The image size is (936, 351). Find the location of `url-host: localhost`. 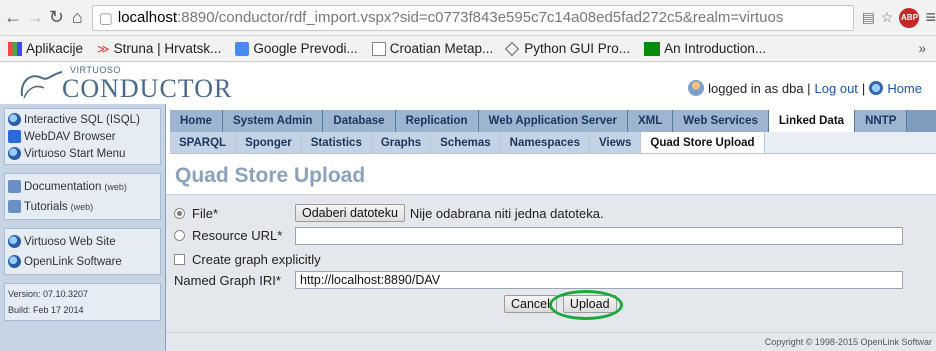

url-host: localhost is located at coordinates (147, 17).